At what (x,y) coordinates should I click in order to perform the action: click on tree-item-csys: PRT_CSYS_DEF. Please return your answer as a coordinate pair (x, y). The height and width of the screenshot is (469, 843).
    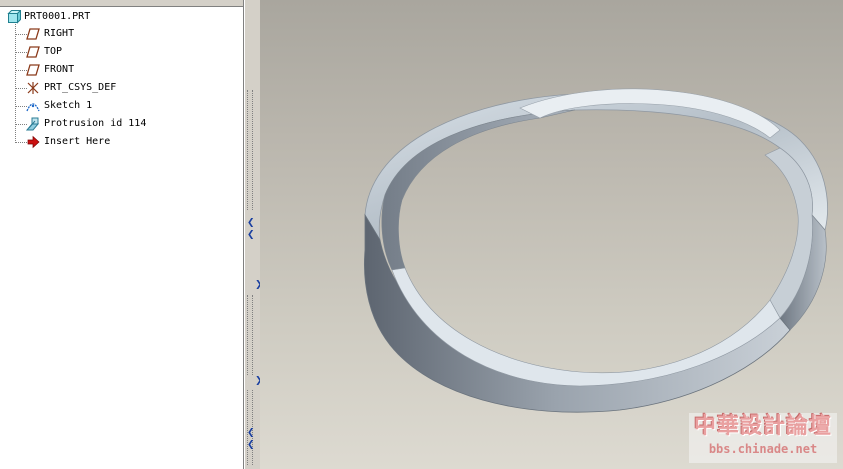
    Looking at the image, I should click on (100, 88).